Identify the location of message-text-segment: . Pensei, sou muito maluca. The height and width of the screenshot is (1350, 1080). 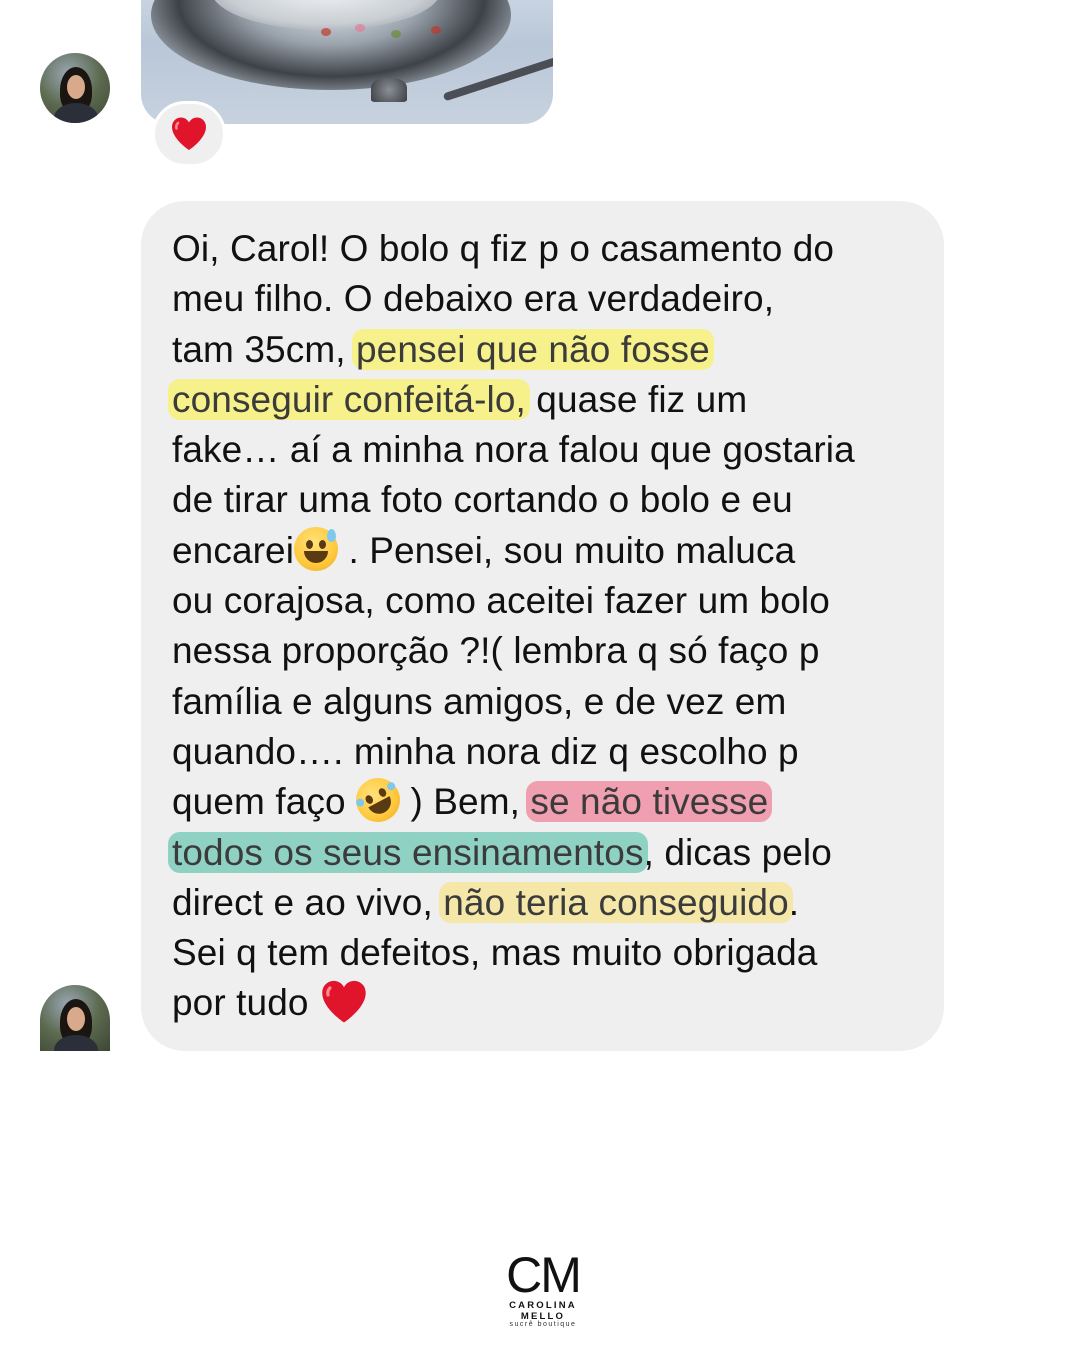
(567, 550).